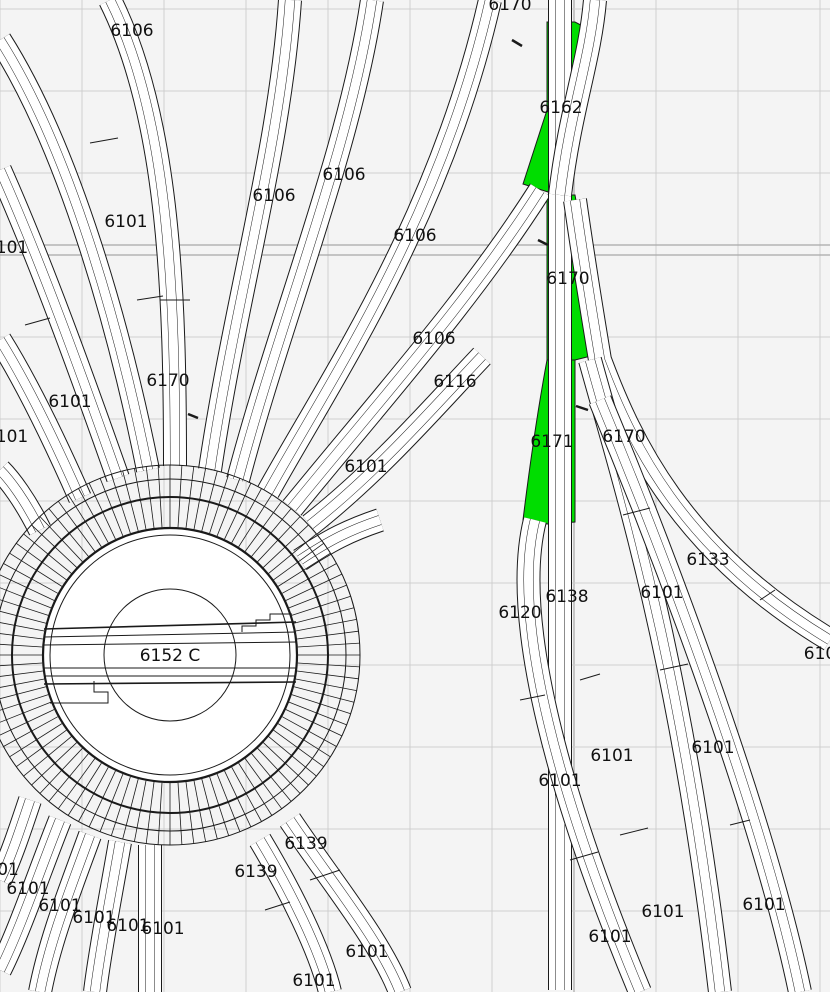 This screenshot has height=992, width=830. I want to click on track-label-l37: 6101, so click(366, 952).